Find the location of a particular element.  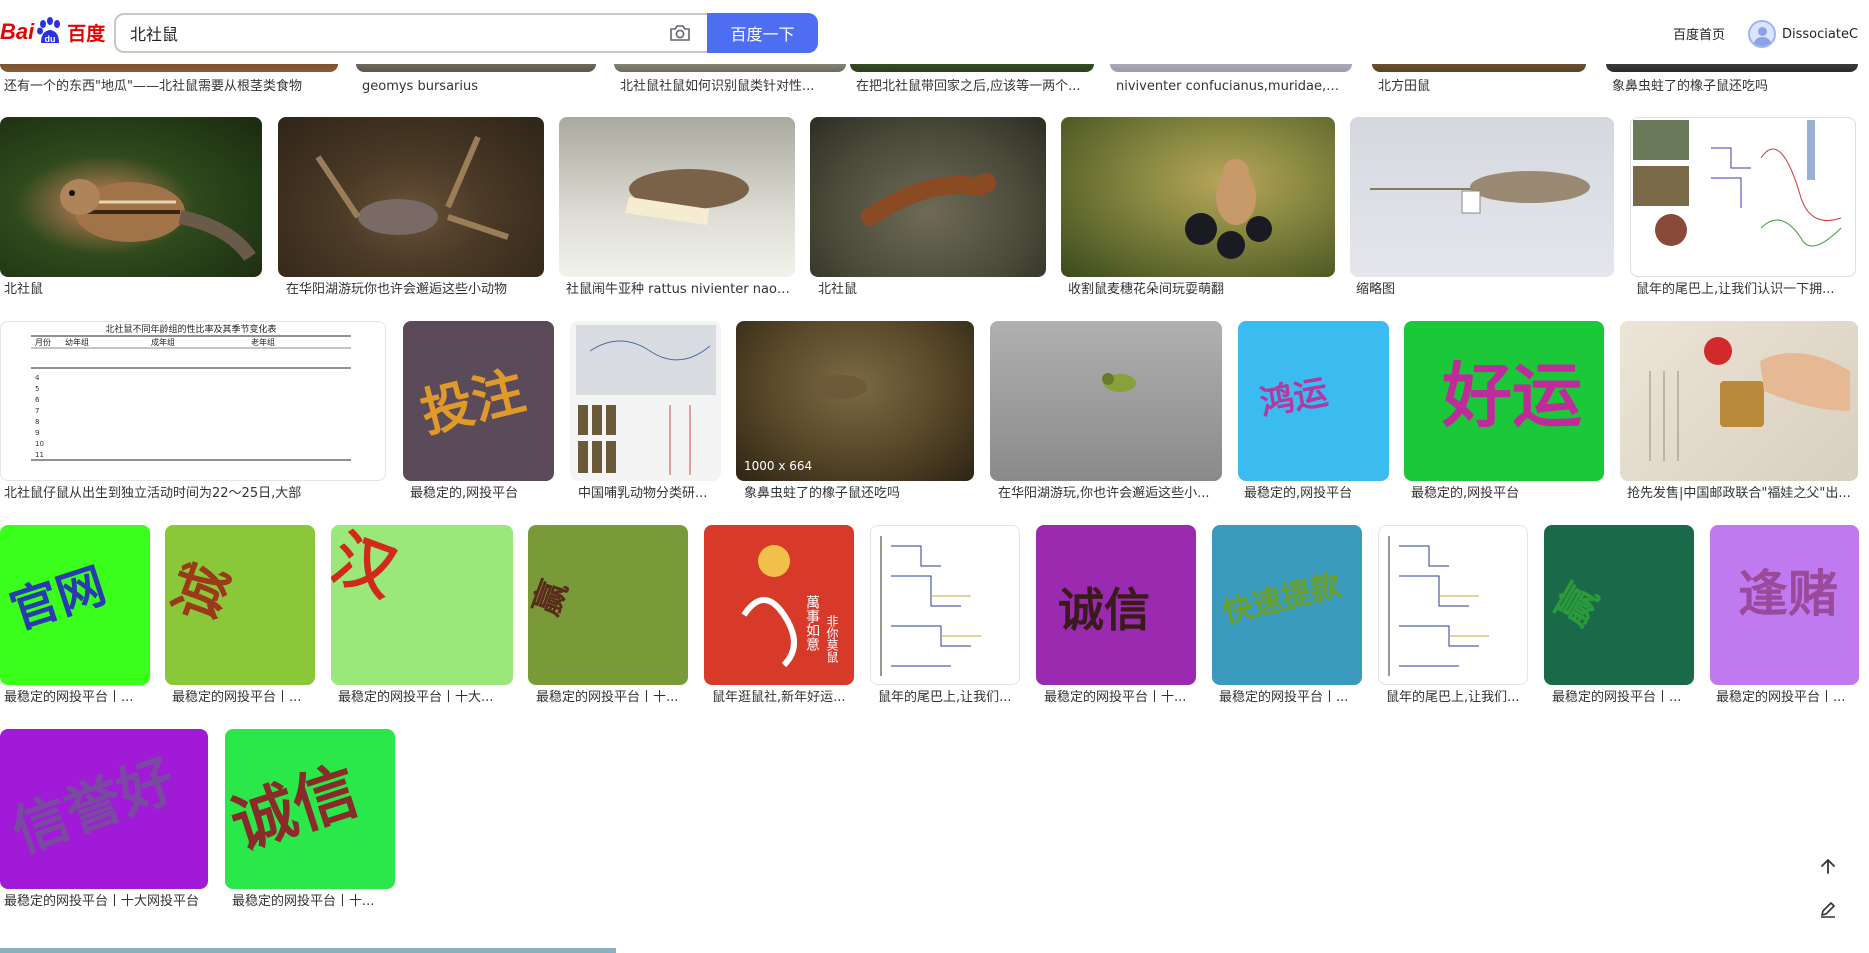

phylogeny-figure-photo is located at coordinates (1737, 183).